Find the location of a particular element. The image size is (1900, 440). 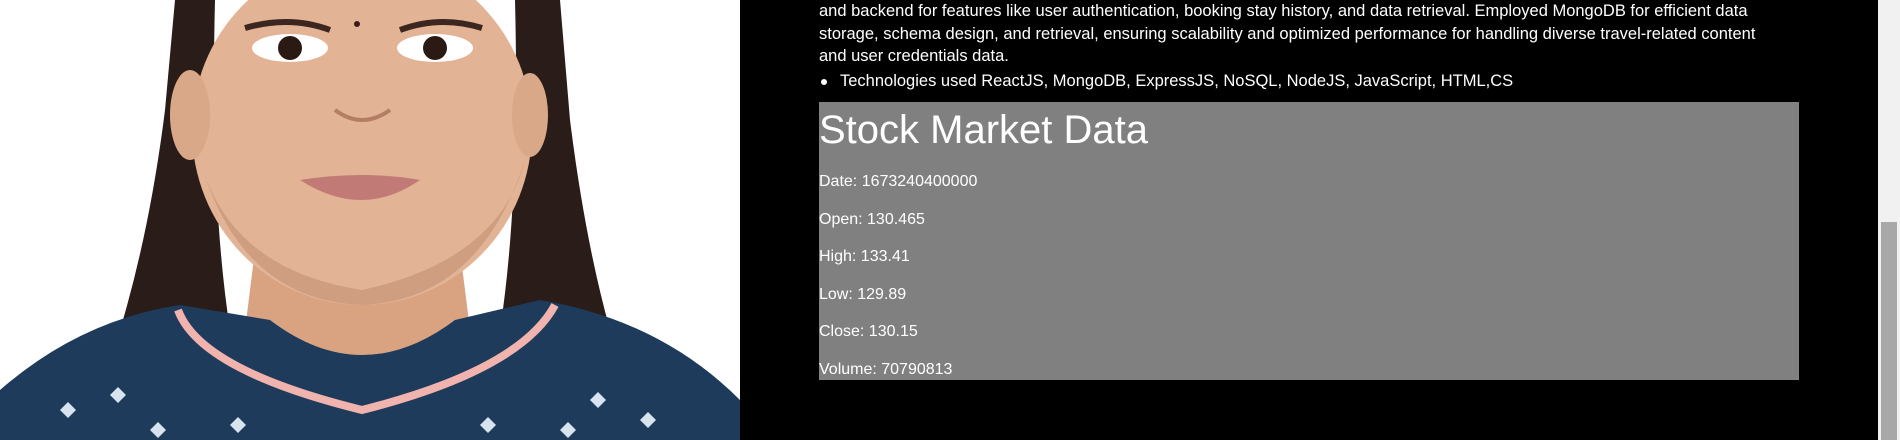

stock-open: Open: 130.465 is located at coordinates (872, 219).